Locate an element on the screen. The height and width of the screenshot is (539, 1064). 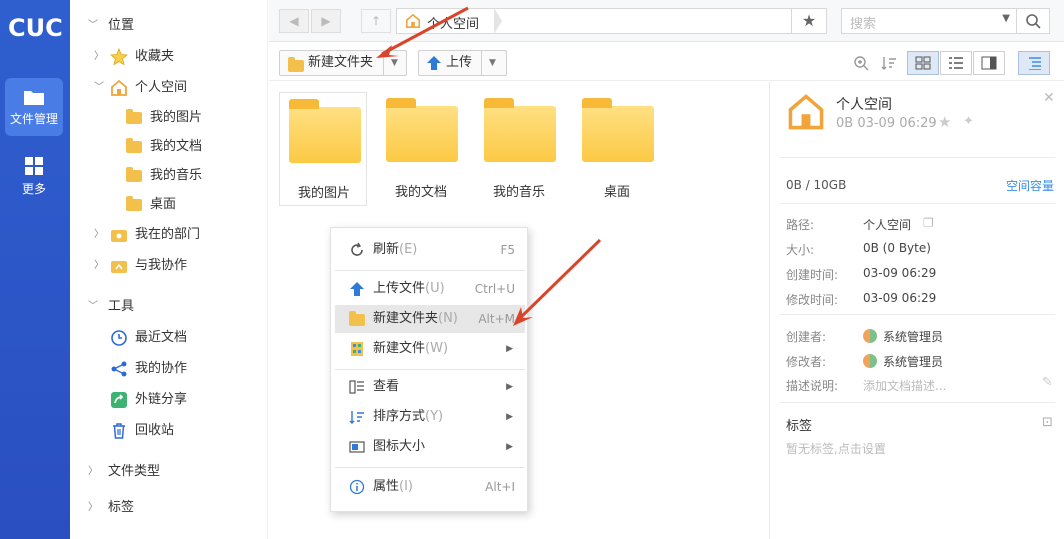
search-button is located at coordinates (1033, 21).